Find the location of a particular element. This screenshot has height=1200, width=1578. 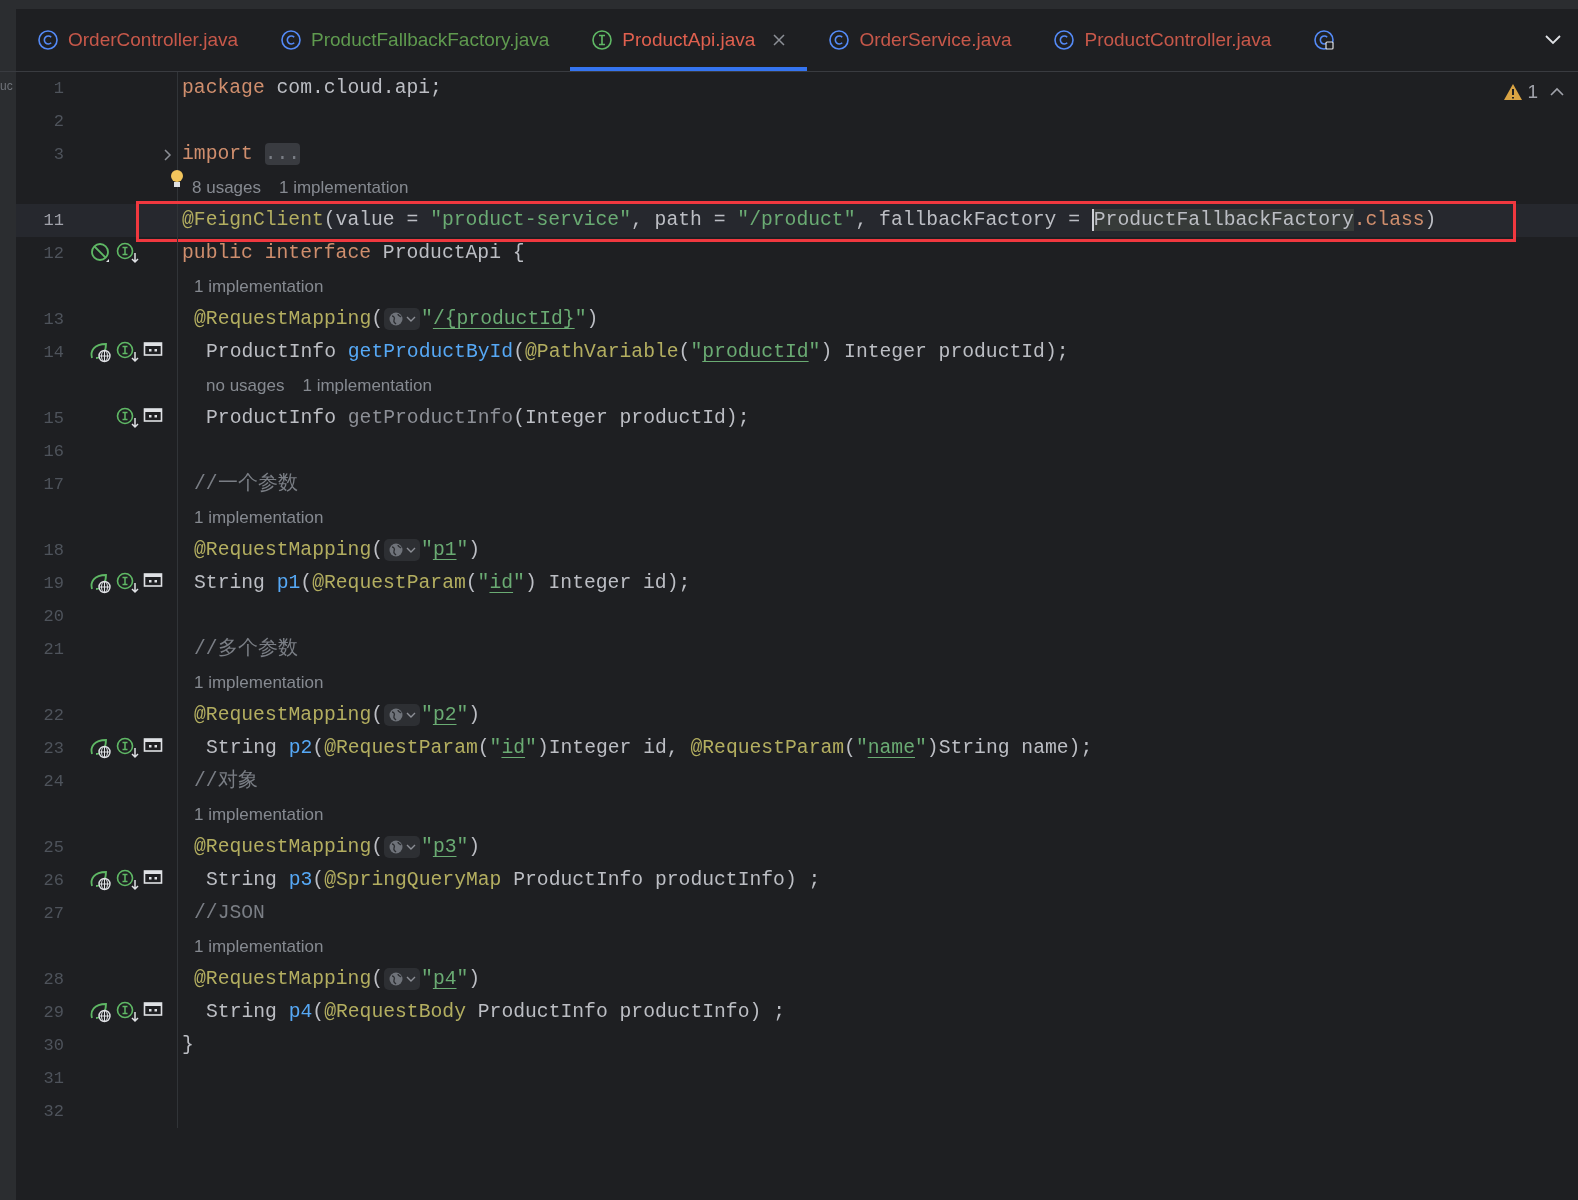

tab-label: OrderController.java is located at coordinates (153, 39).